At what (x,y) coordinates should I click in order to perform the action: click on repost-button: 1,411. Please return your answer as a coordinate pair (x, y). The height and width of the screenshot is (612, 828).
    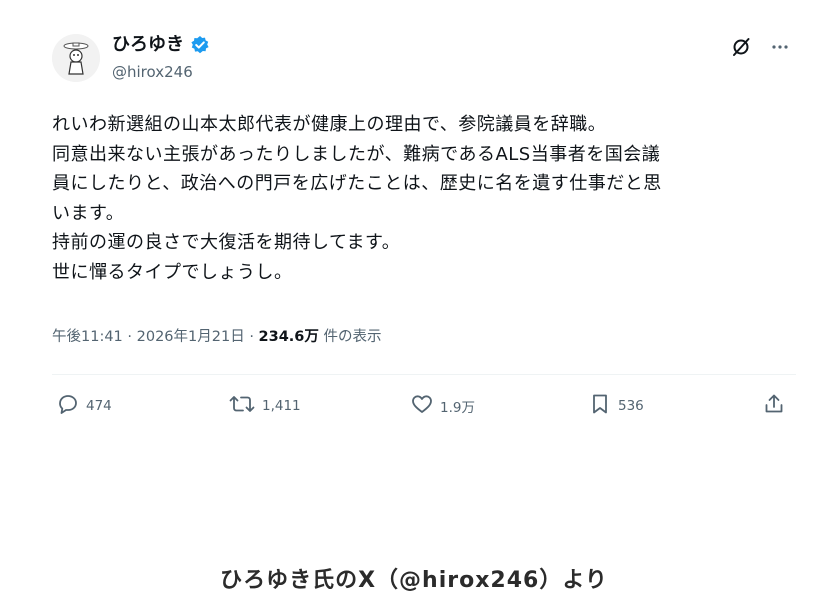
    Looking at the image, I should click on (264, 406).